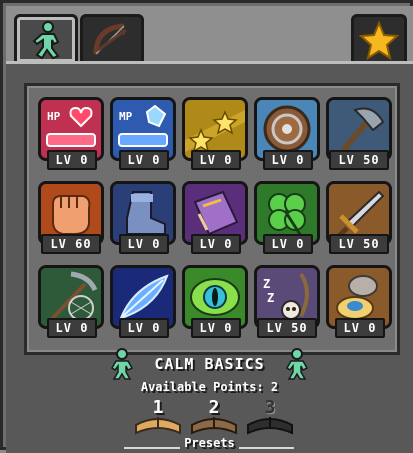 This screenshot has width=413, height=453. What do you see at coordinates (141, 132) in the screenshot?
I see `skill-slot-mp: MP LV 0` at bounding box center [141, 132].